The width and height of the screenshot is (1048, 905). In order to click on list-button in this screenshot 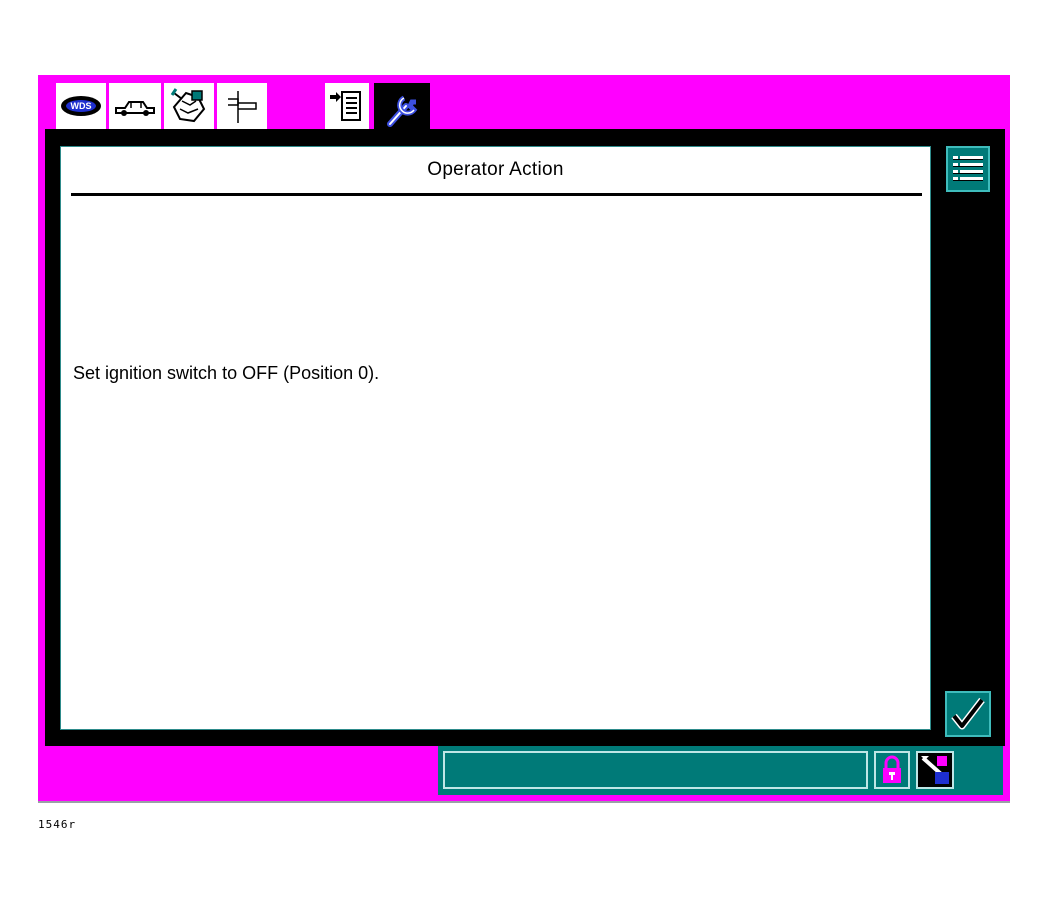, I will do `click(968, 169)`.